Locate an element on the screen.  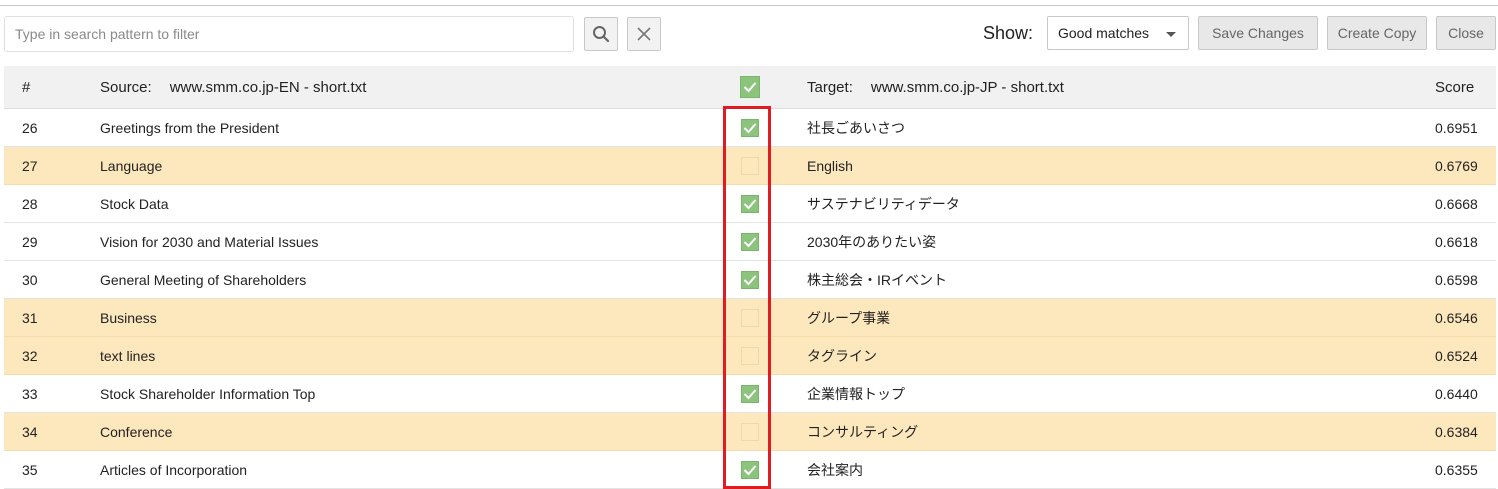
search-button is located at coordinates (601, 34).